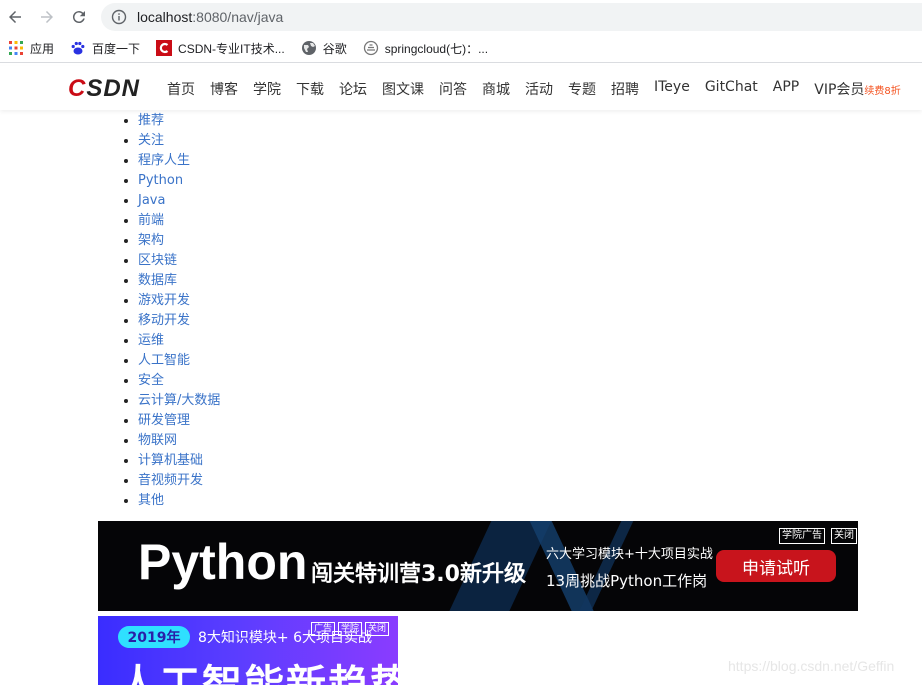 This screenshot has width=922, height=685. Describe the element at coordinates (811, 666) in the screenshot. I see `watermark: https://blog.csdn.net/Geffin` at that location.